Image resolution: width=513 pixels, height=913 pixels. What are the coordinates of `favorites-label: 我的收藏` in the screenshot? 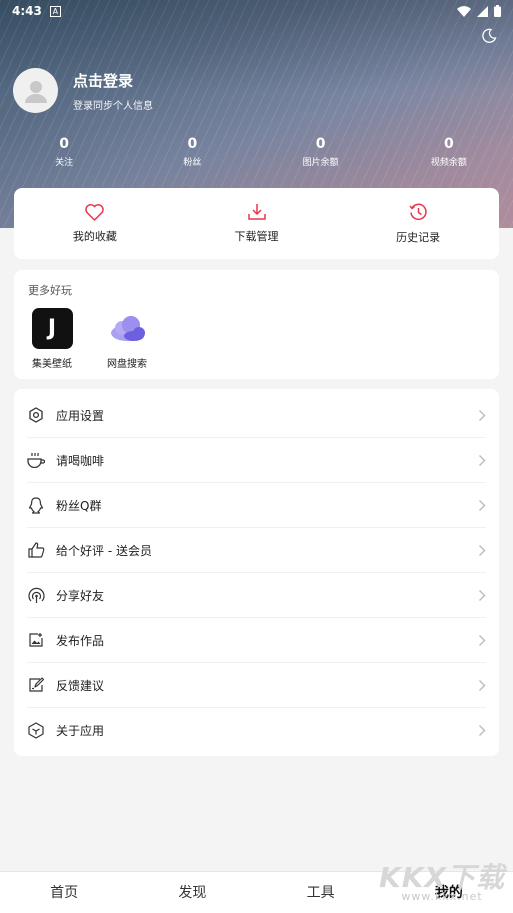 It's located at (94, 236).